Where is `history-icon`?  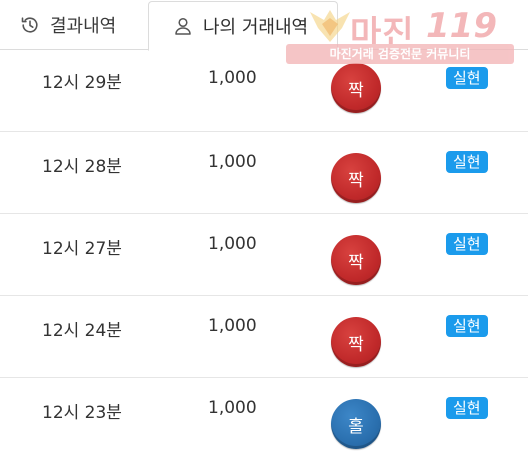
history-icon is located at coordinates (29, 25).